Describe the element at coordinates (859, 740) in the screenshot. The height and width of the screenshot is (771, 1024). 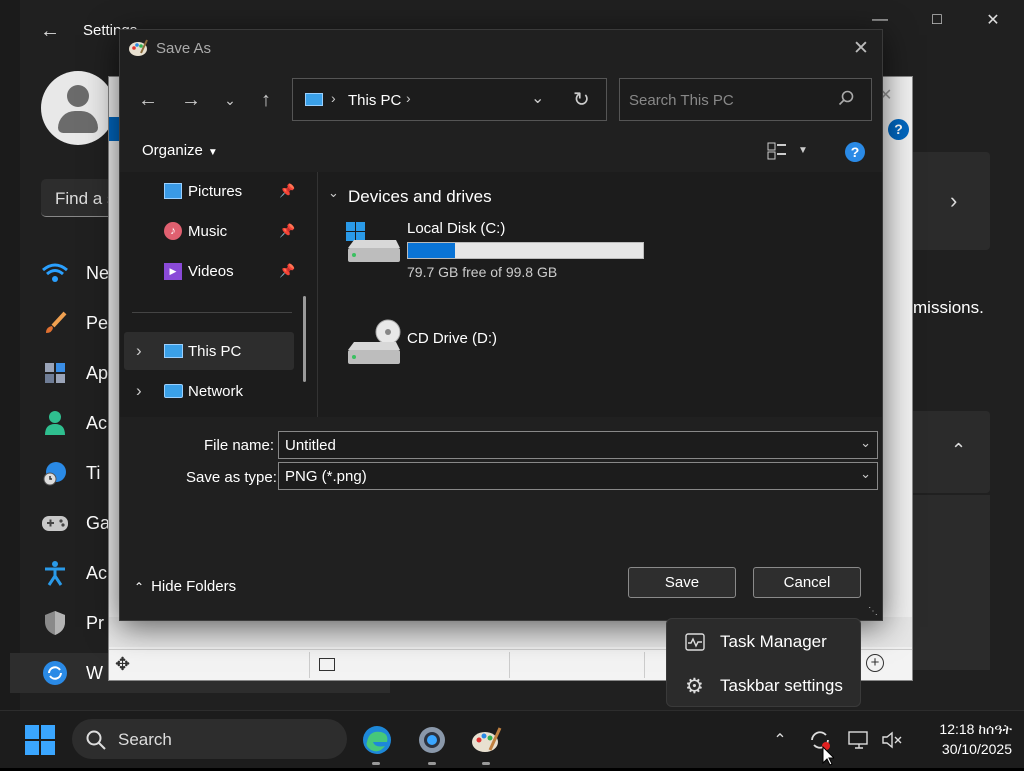
I see `network-status-icon` at that location.